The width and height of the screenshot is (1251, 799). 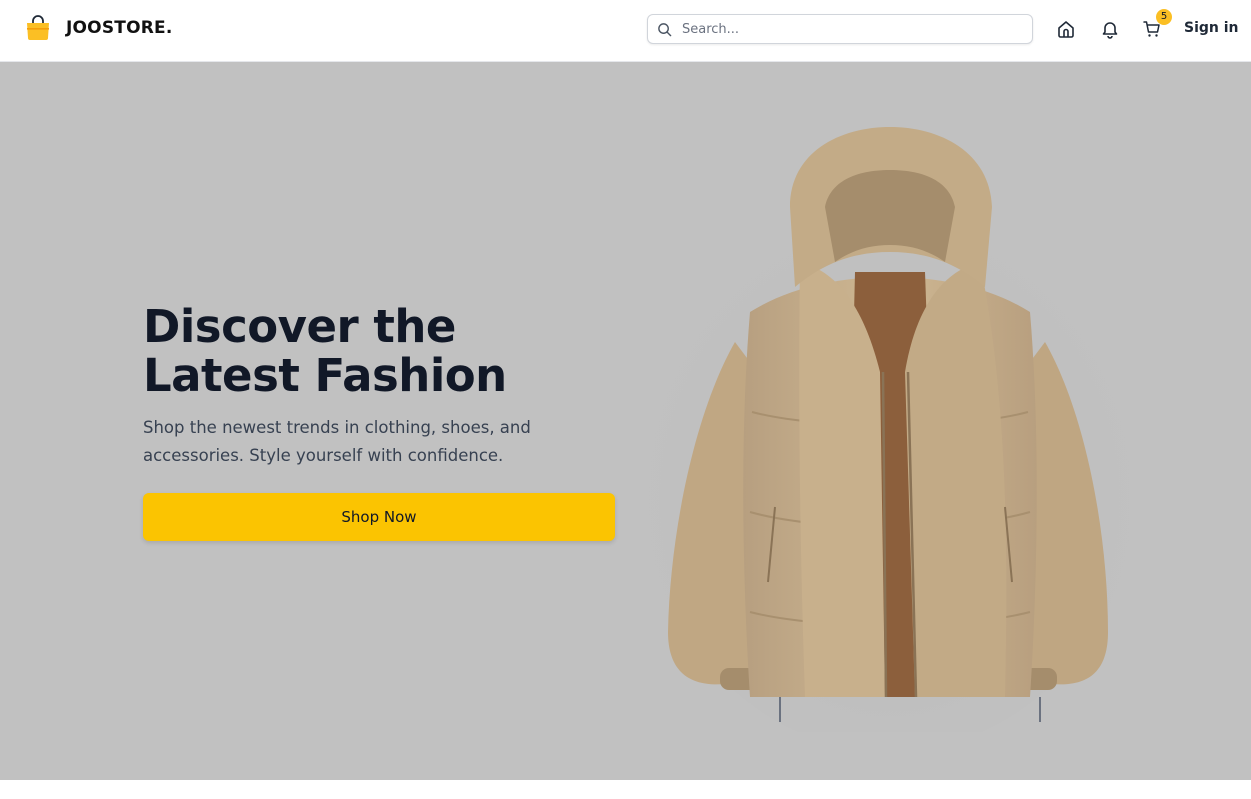 I want to click on bell-icon, so click(x=1110, y=29).